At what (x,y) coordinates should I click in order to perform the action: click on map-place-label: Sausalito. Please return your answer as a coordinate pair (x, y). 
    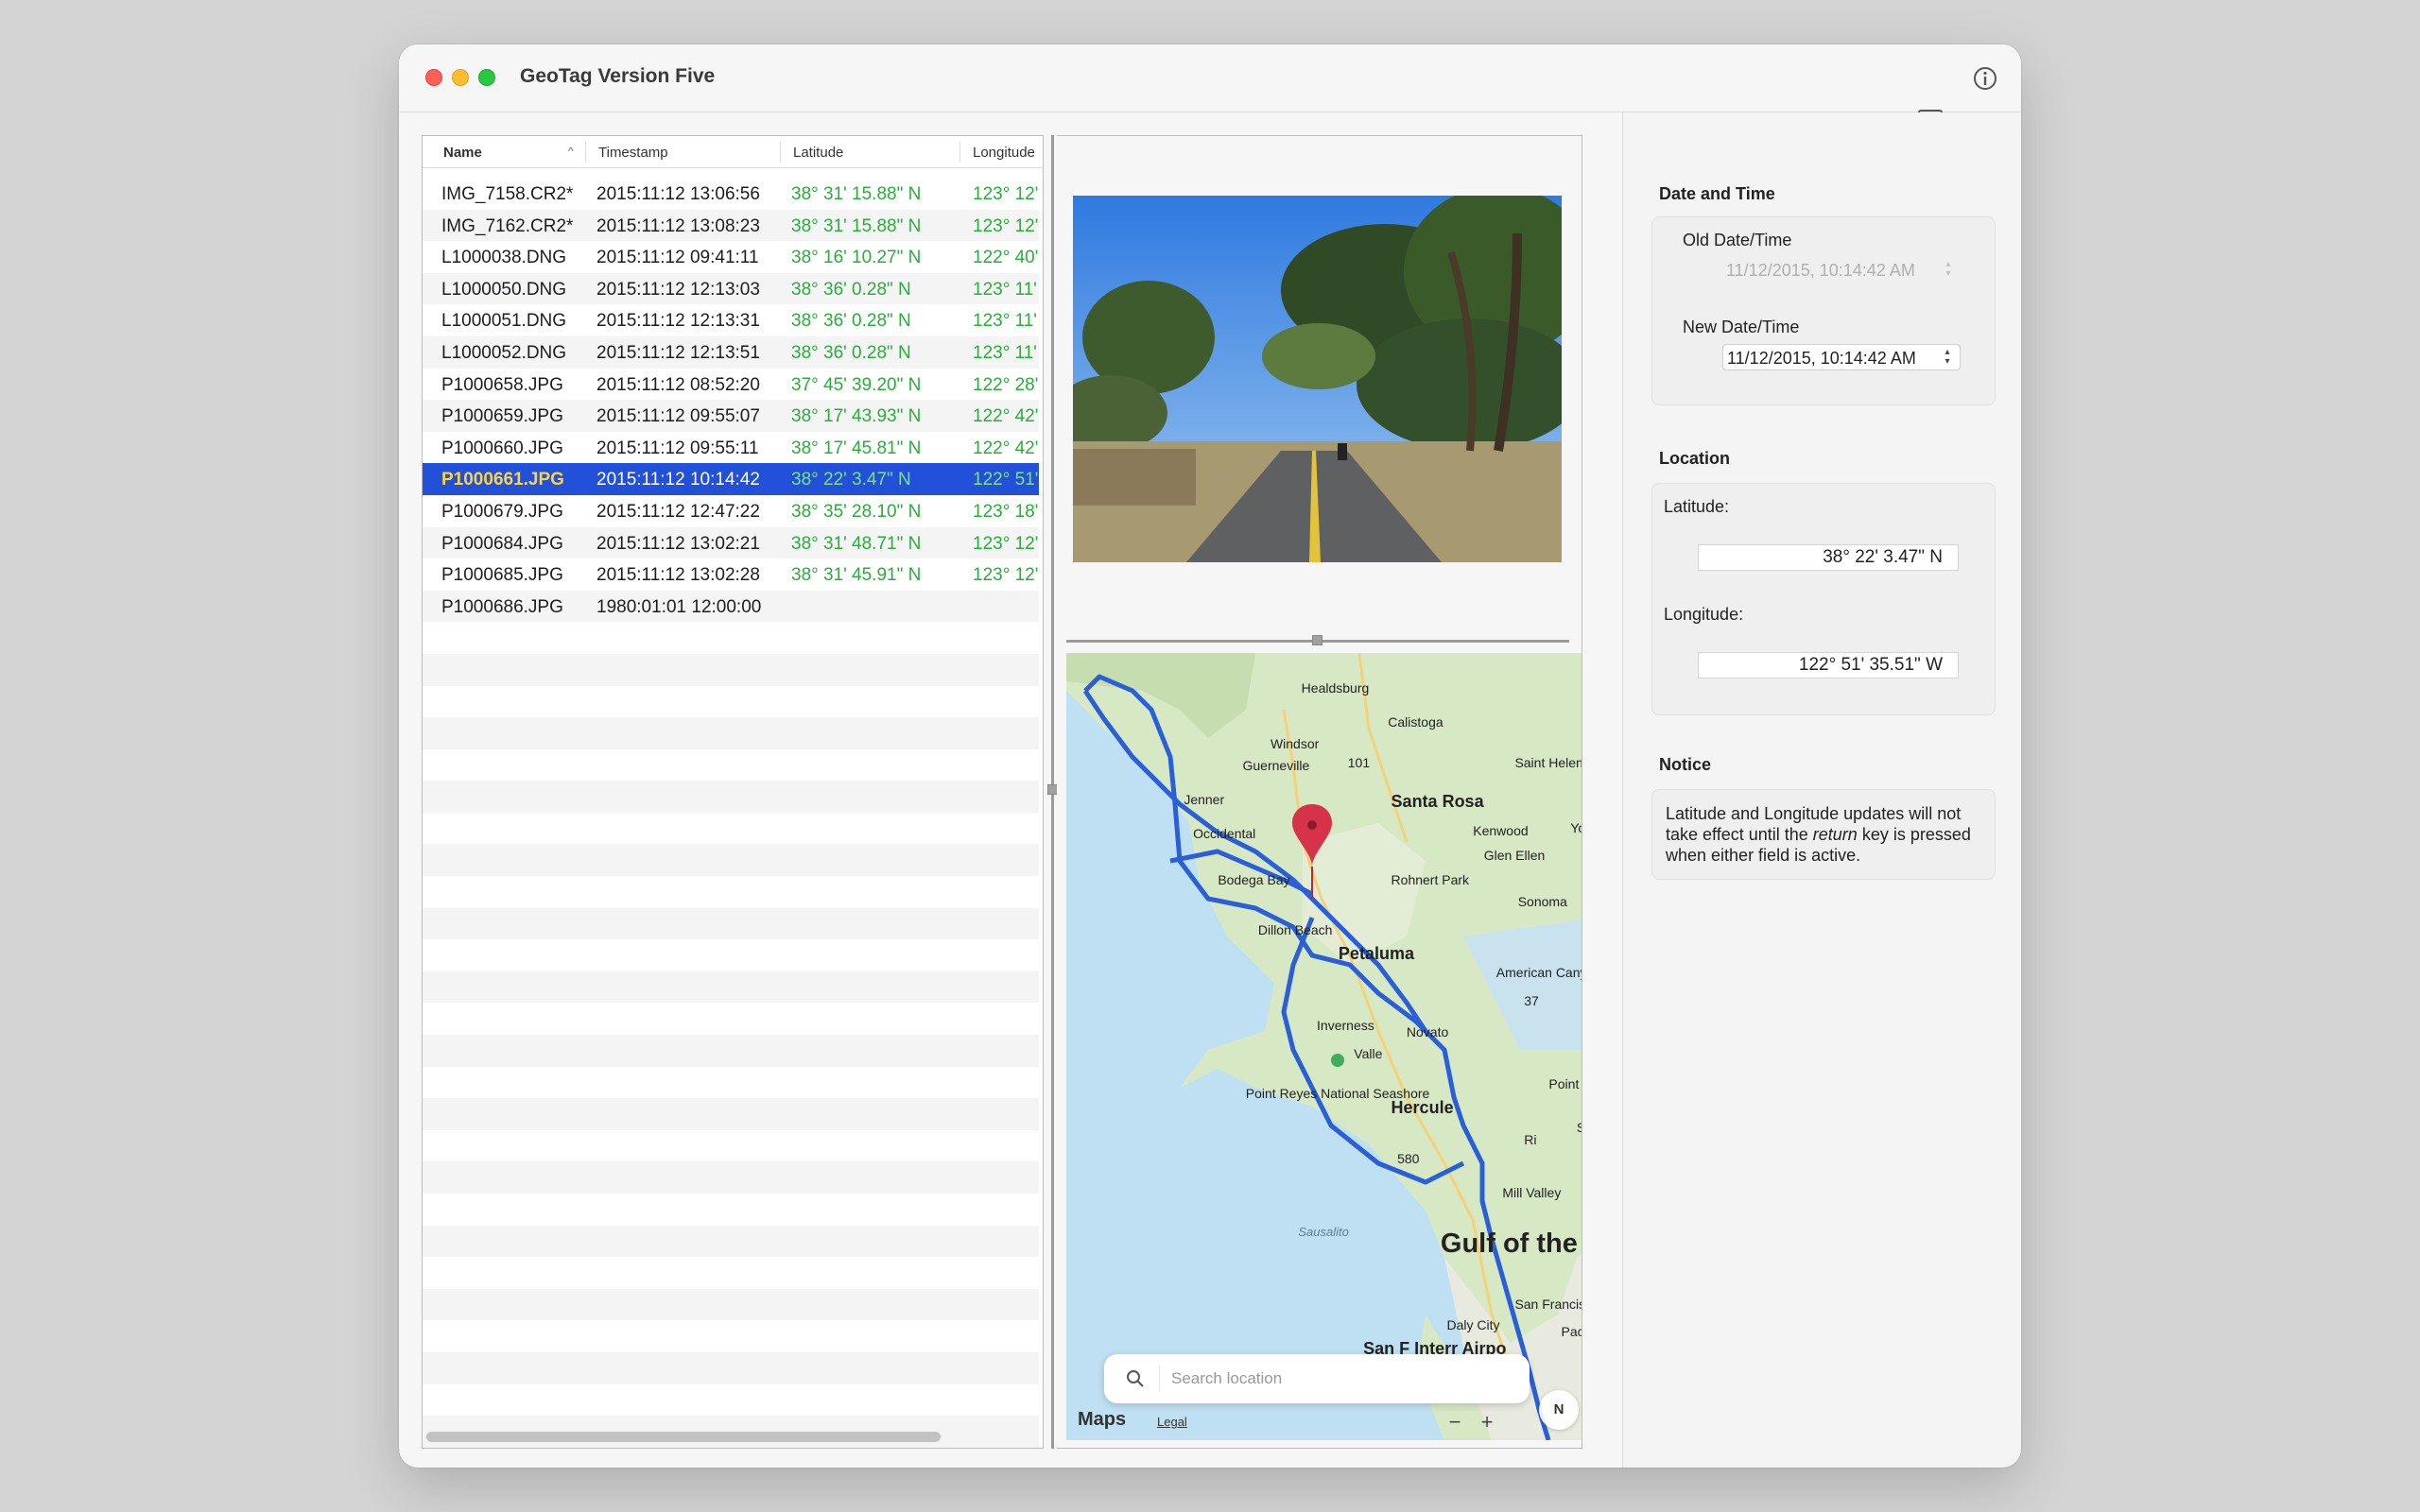
    Looking at the image, I should click on (1324, 1232).